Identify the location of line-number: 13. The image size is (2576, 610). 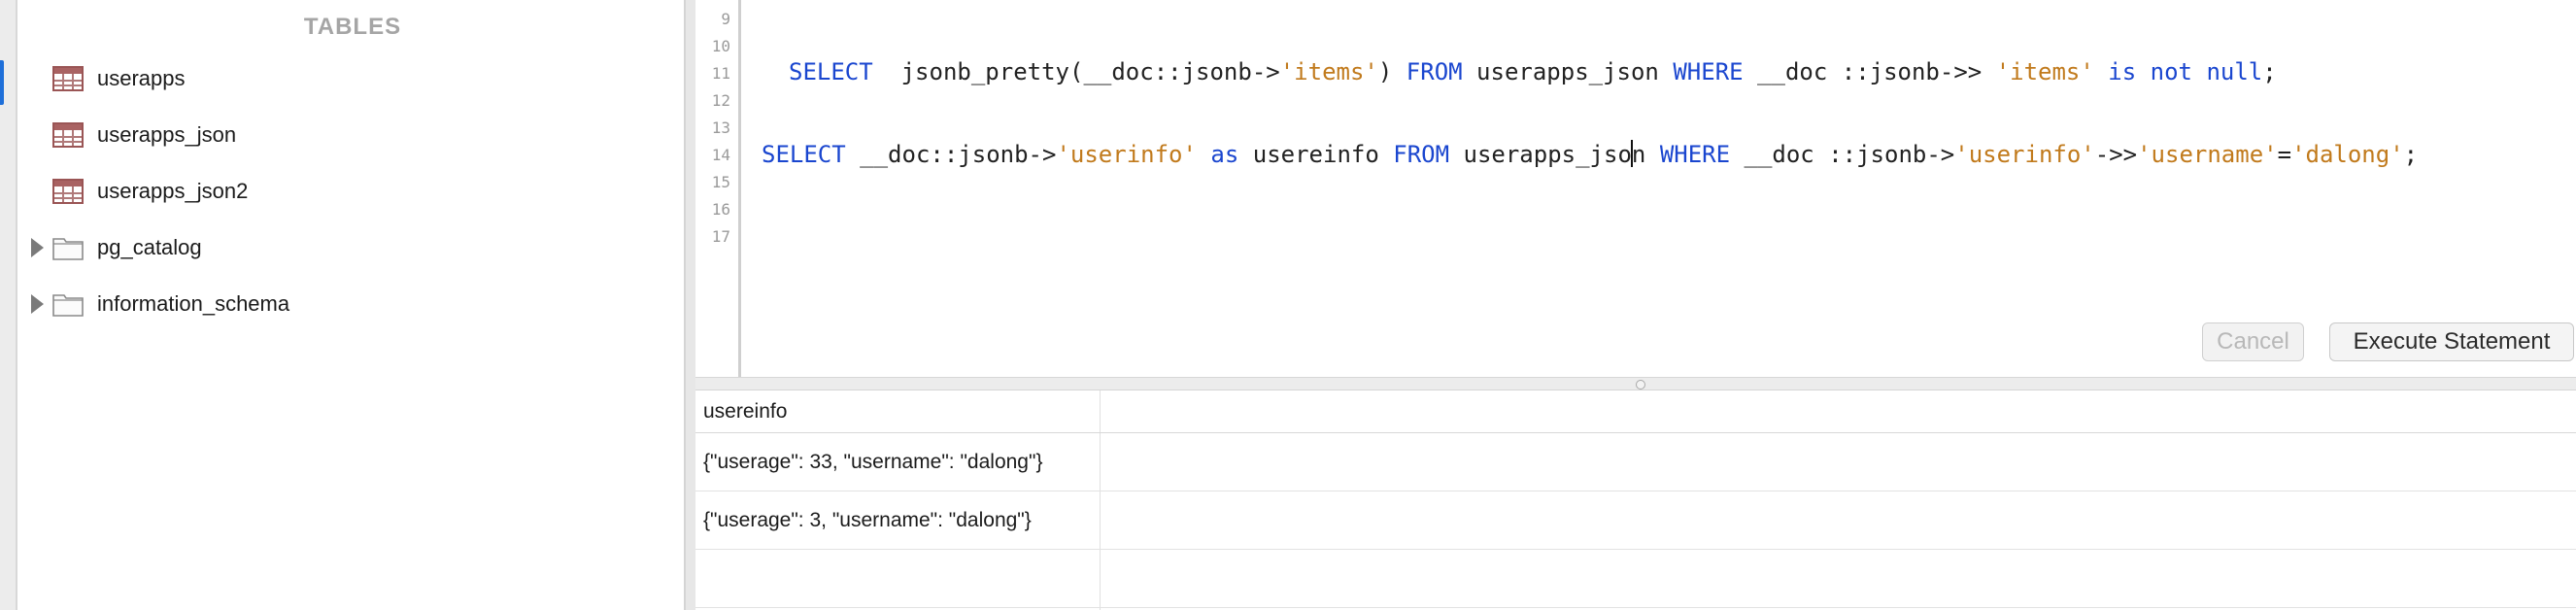
(720, 128).